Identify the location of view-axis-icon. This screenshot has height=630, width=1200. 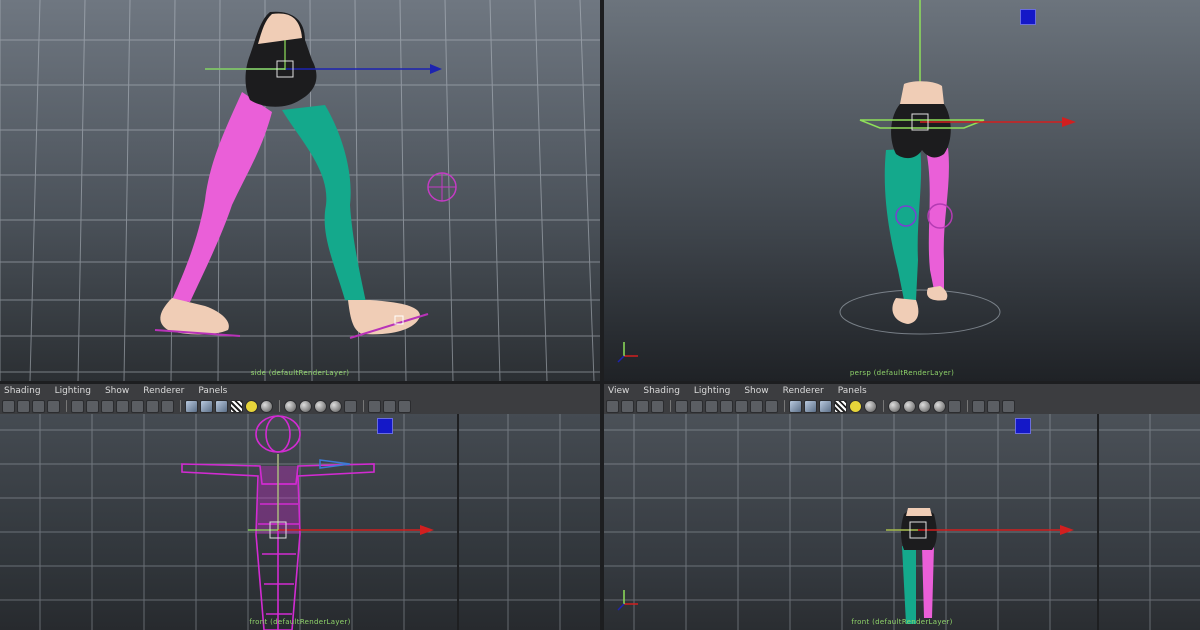
(627, 352).